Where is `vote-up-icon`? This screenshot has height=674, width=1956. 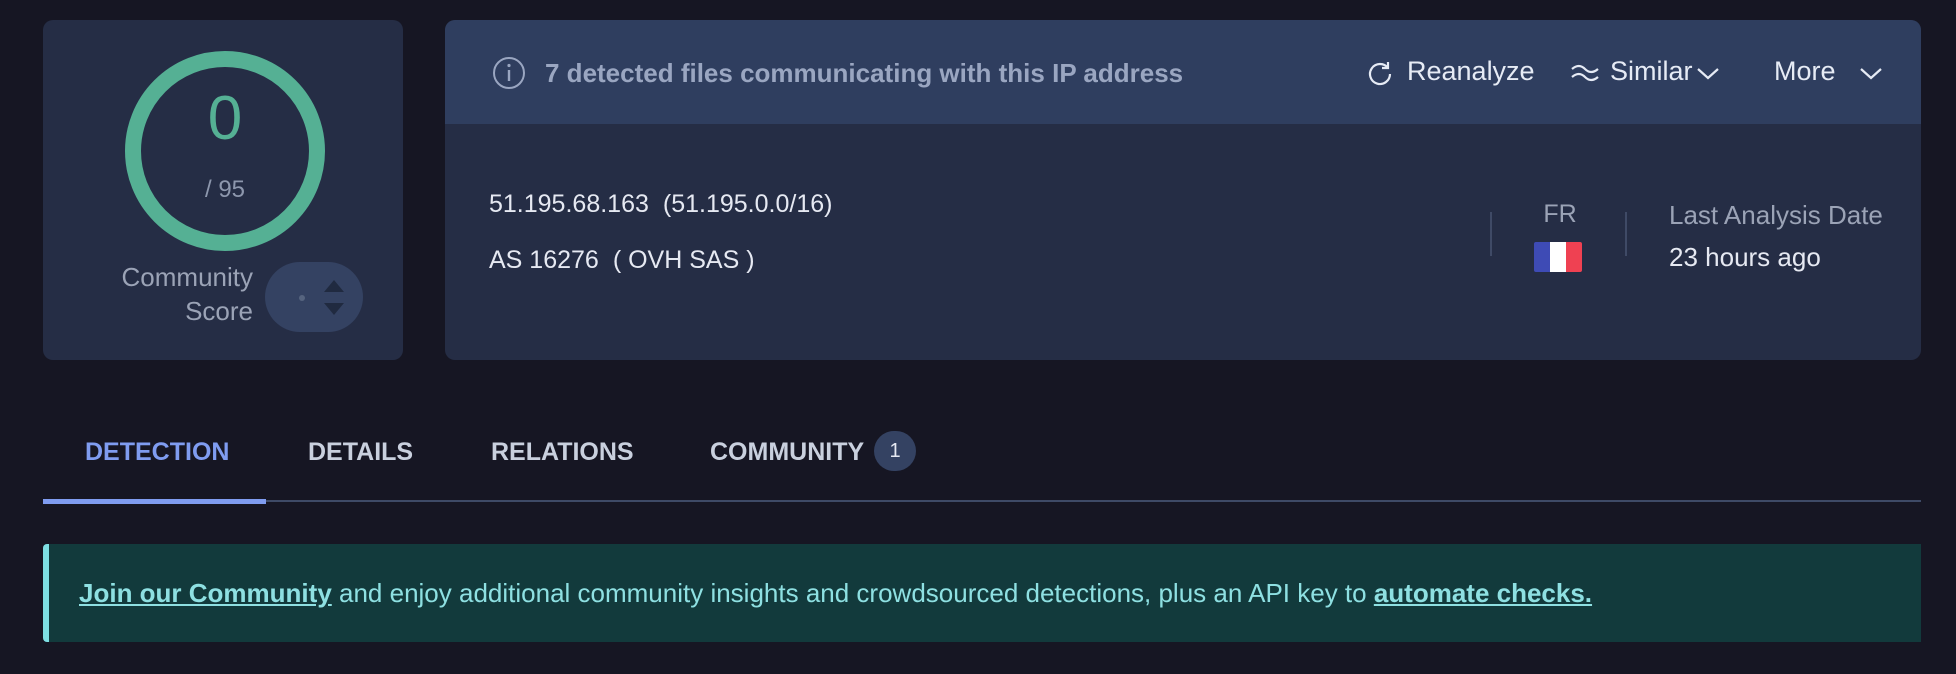
vote-up-icon is located at coordinates (334, 286).